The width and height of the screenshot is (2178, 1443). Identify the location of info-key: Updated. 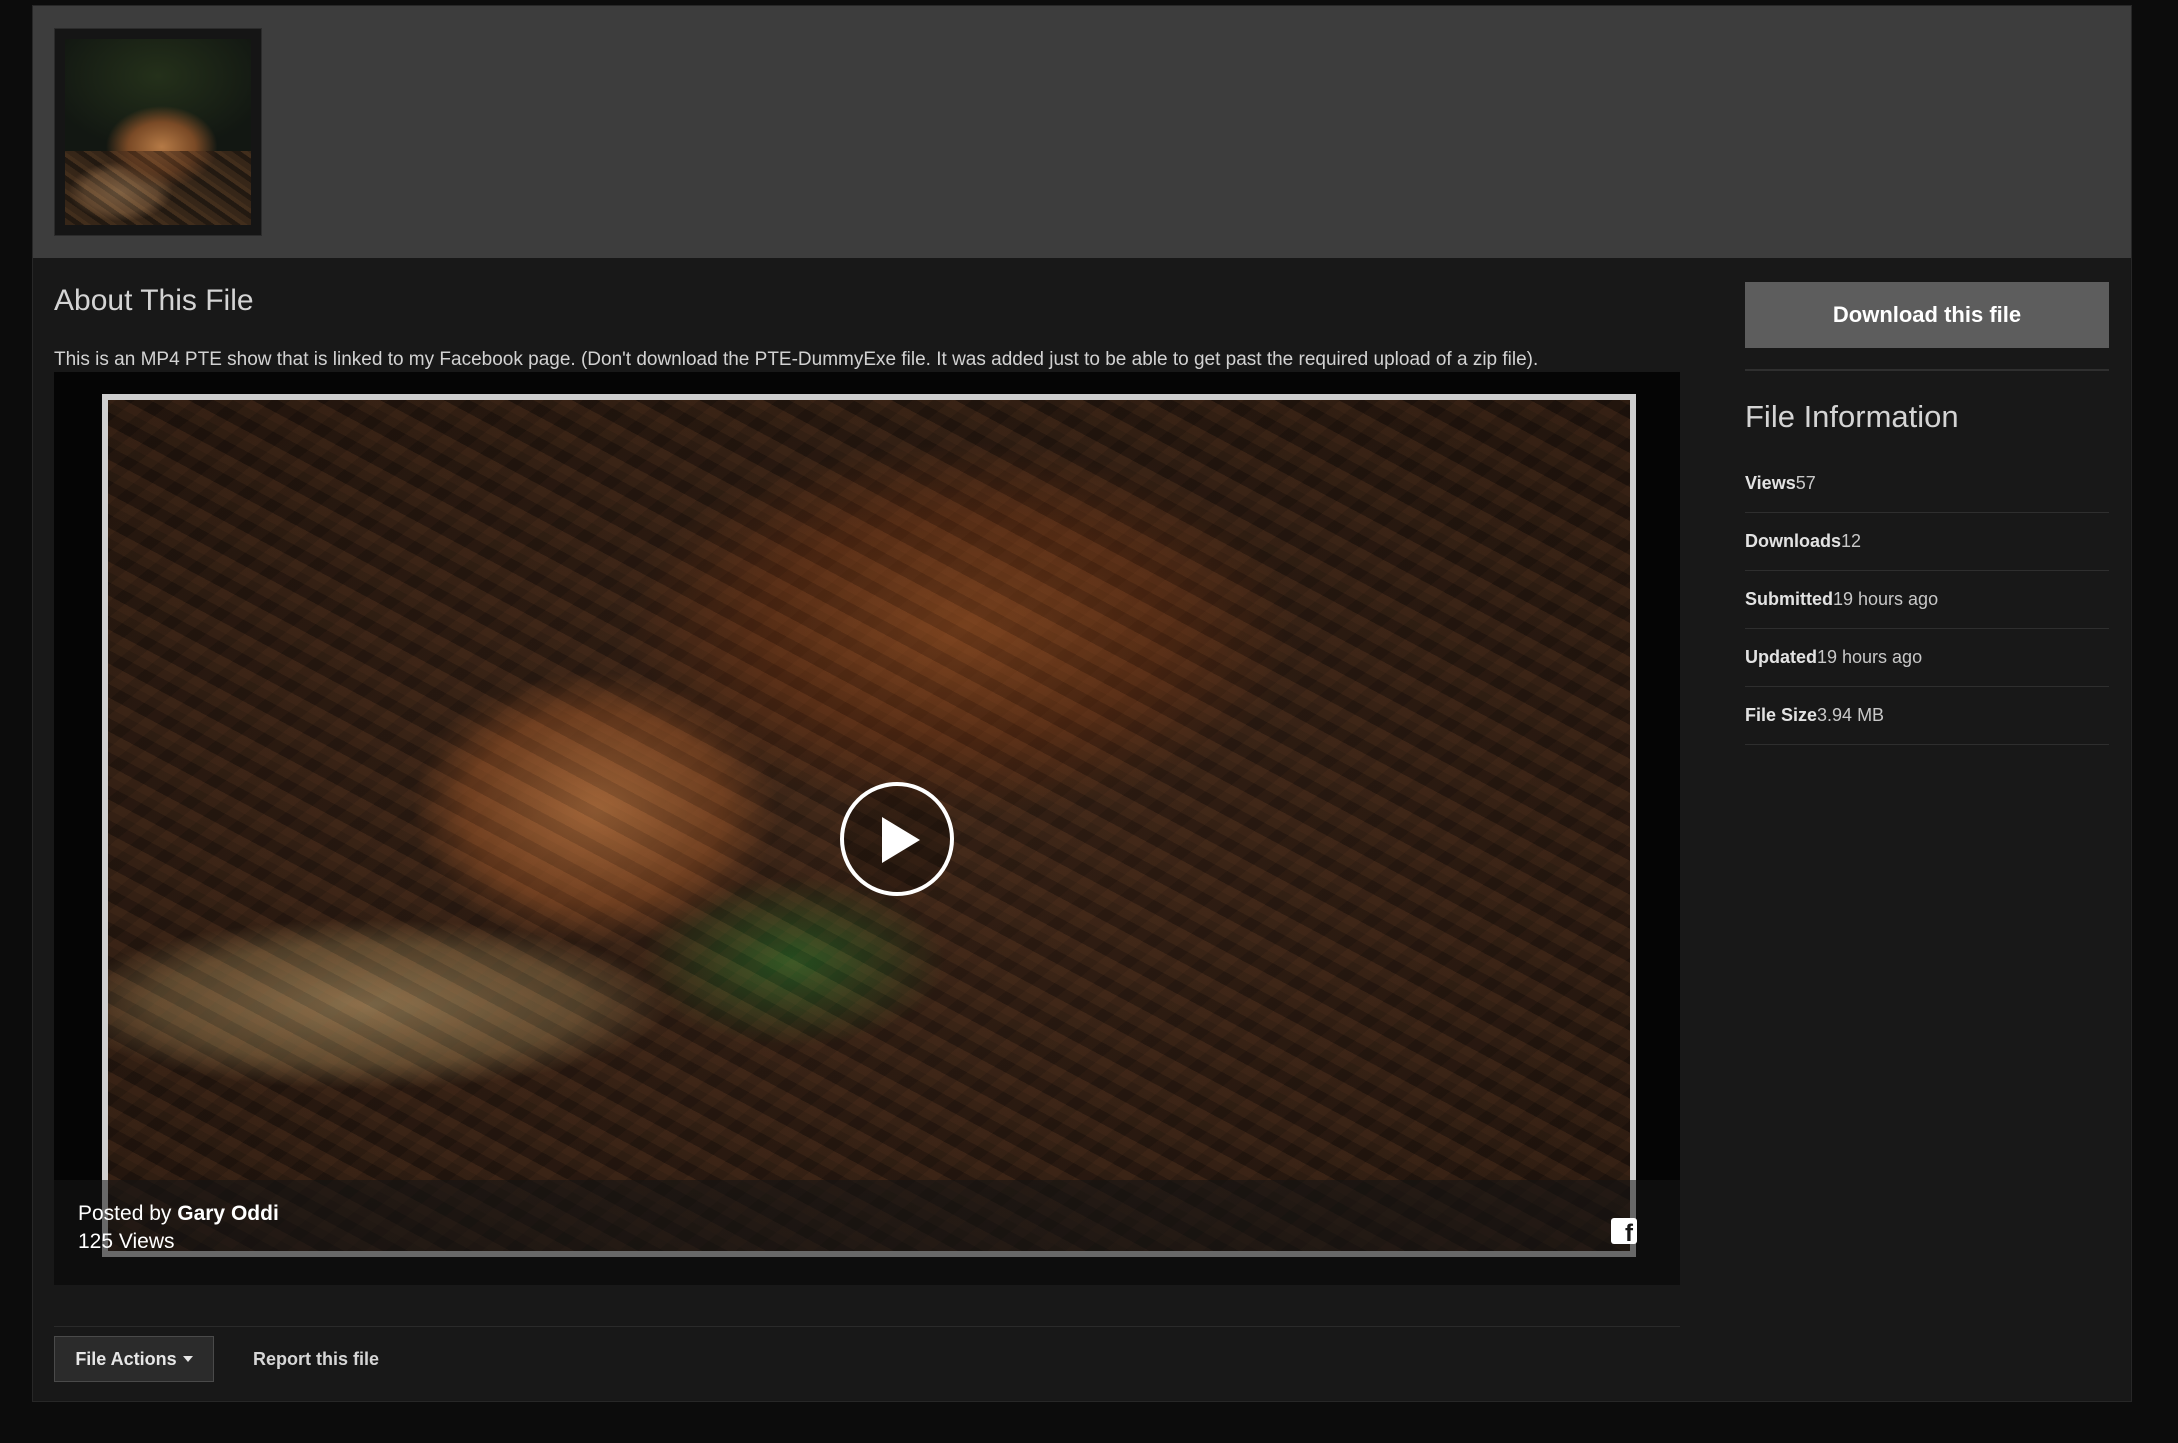
(1781, 657).